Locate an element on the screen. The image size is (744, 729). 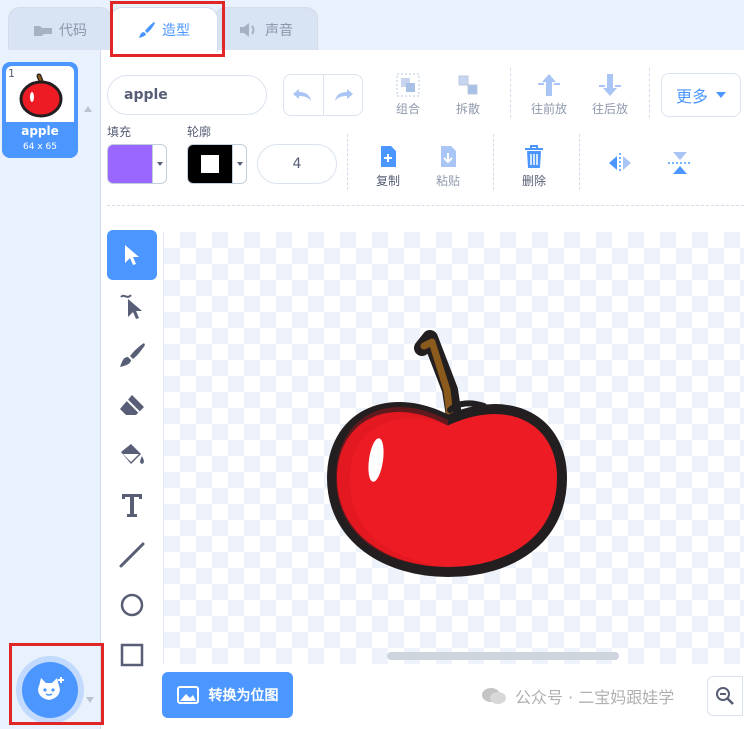
group-icon is located at coordinates (408, 85).